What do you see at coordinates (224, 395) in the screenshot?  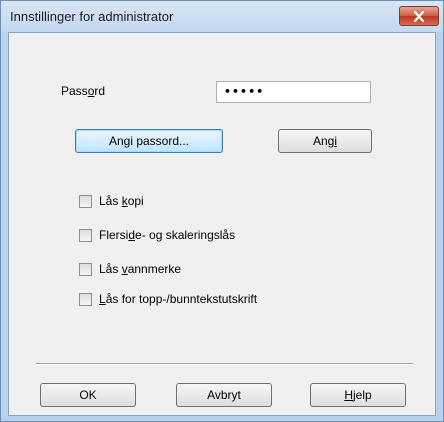 I see `cancel-button: Avbryt` at bounding box center [224, 395].